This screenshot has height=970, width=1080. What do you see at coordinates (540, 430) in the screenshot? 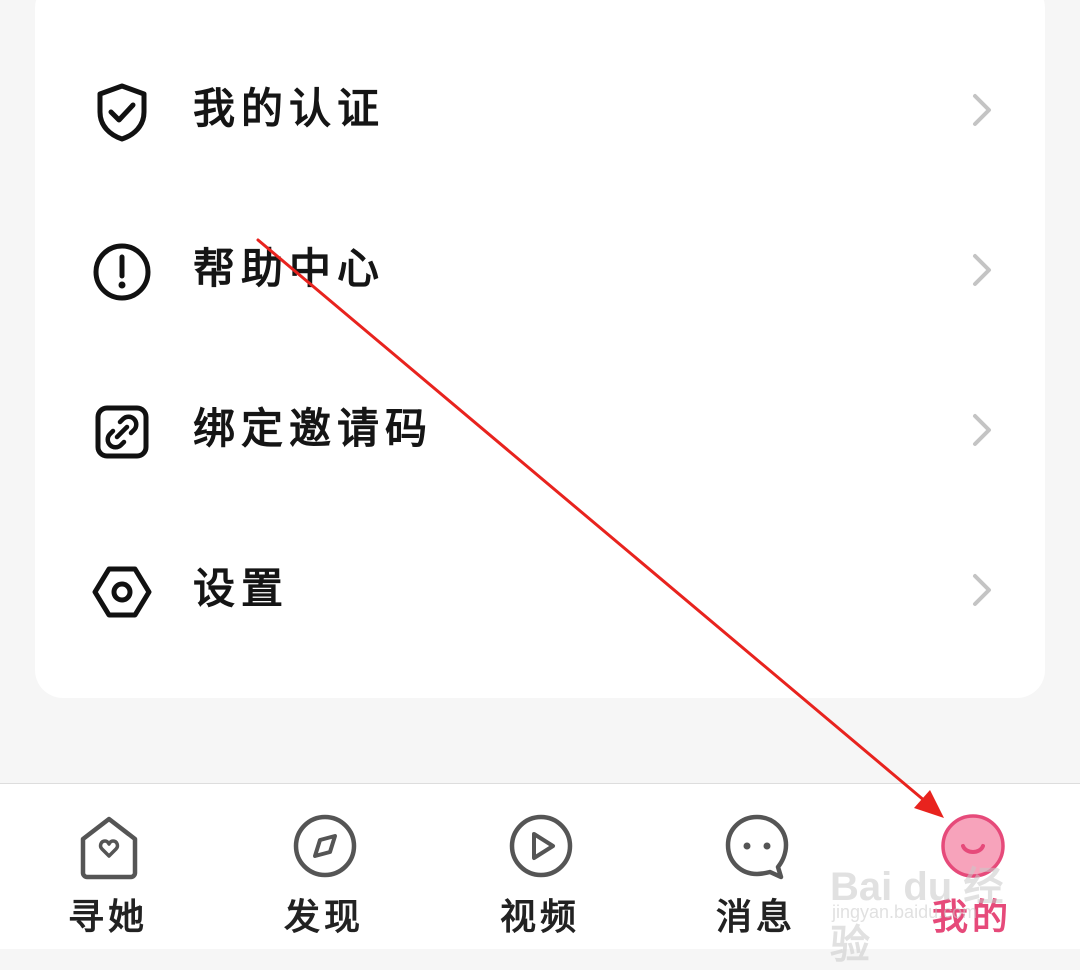
I see `menu-item-bind-invite-code: 绑定邀请码` at bounding box center [540, 430].